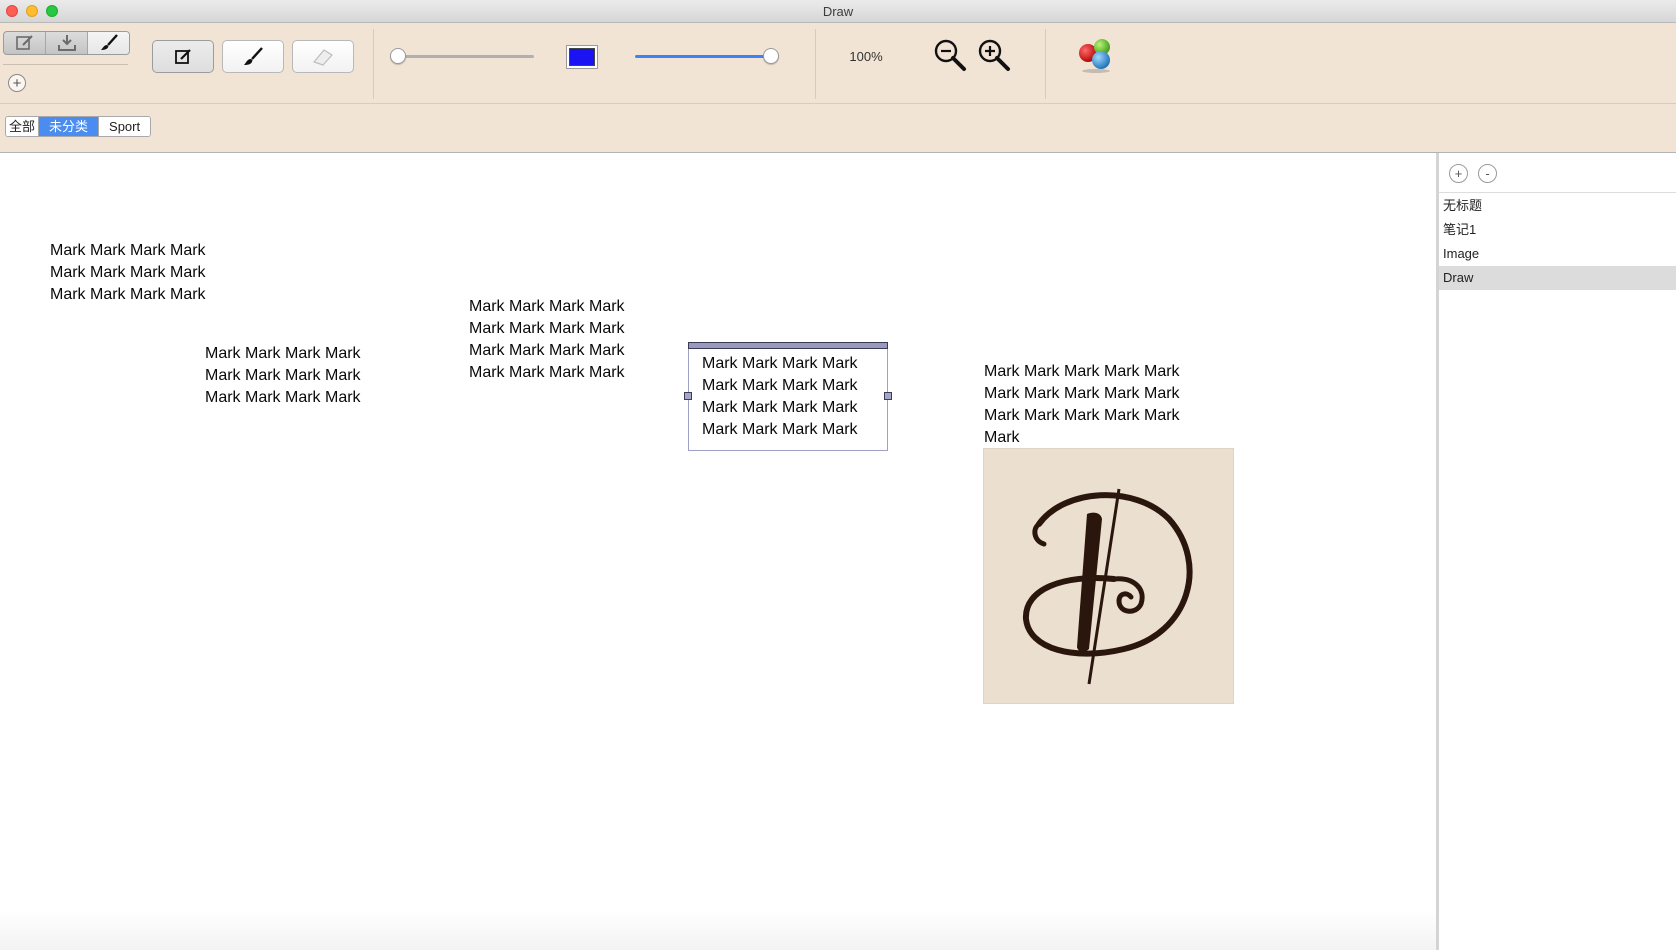 The height and width of the screenshot is (950, 1676). I want to click on title-bar: Draw, so click(838, 11).